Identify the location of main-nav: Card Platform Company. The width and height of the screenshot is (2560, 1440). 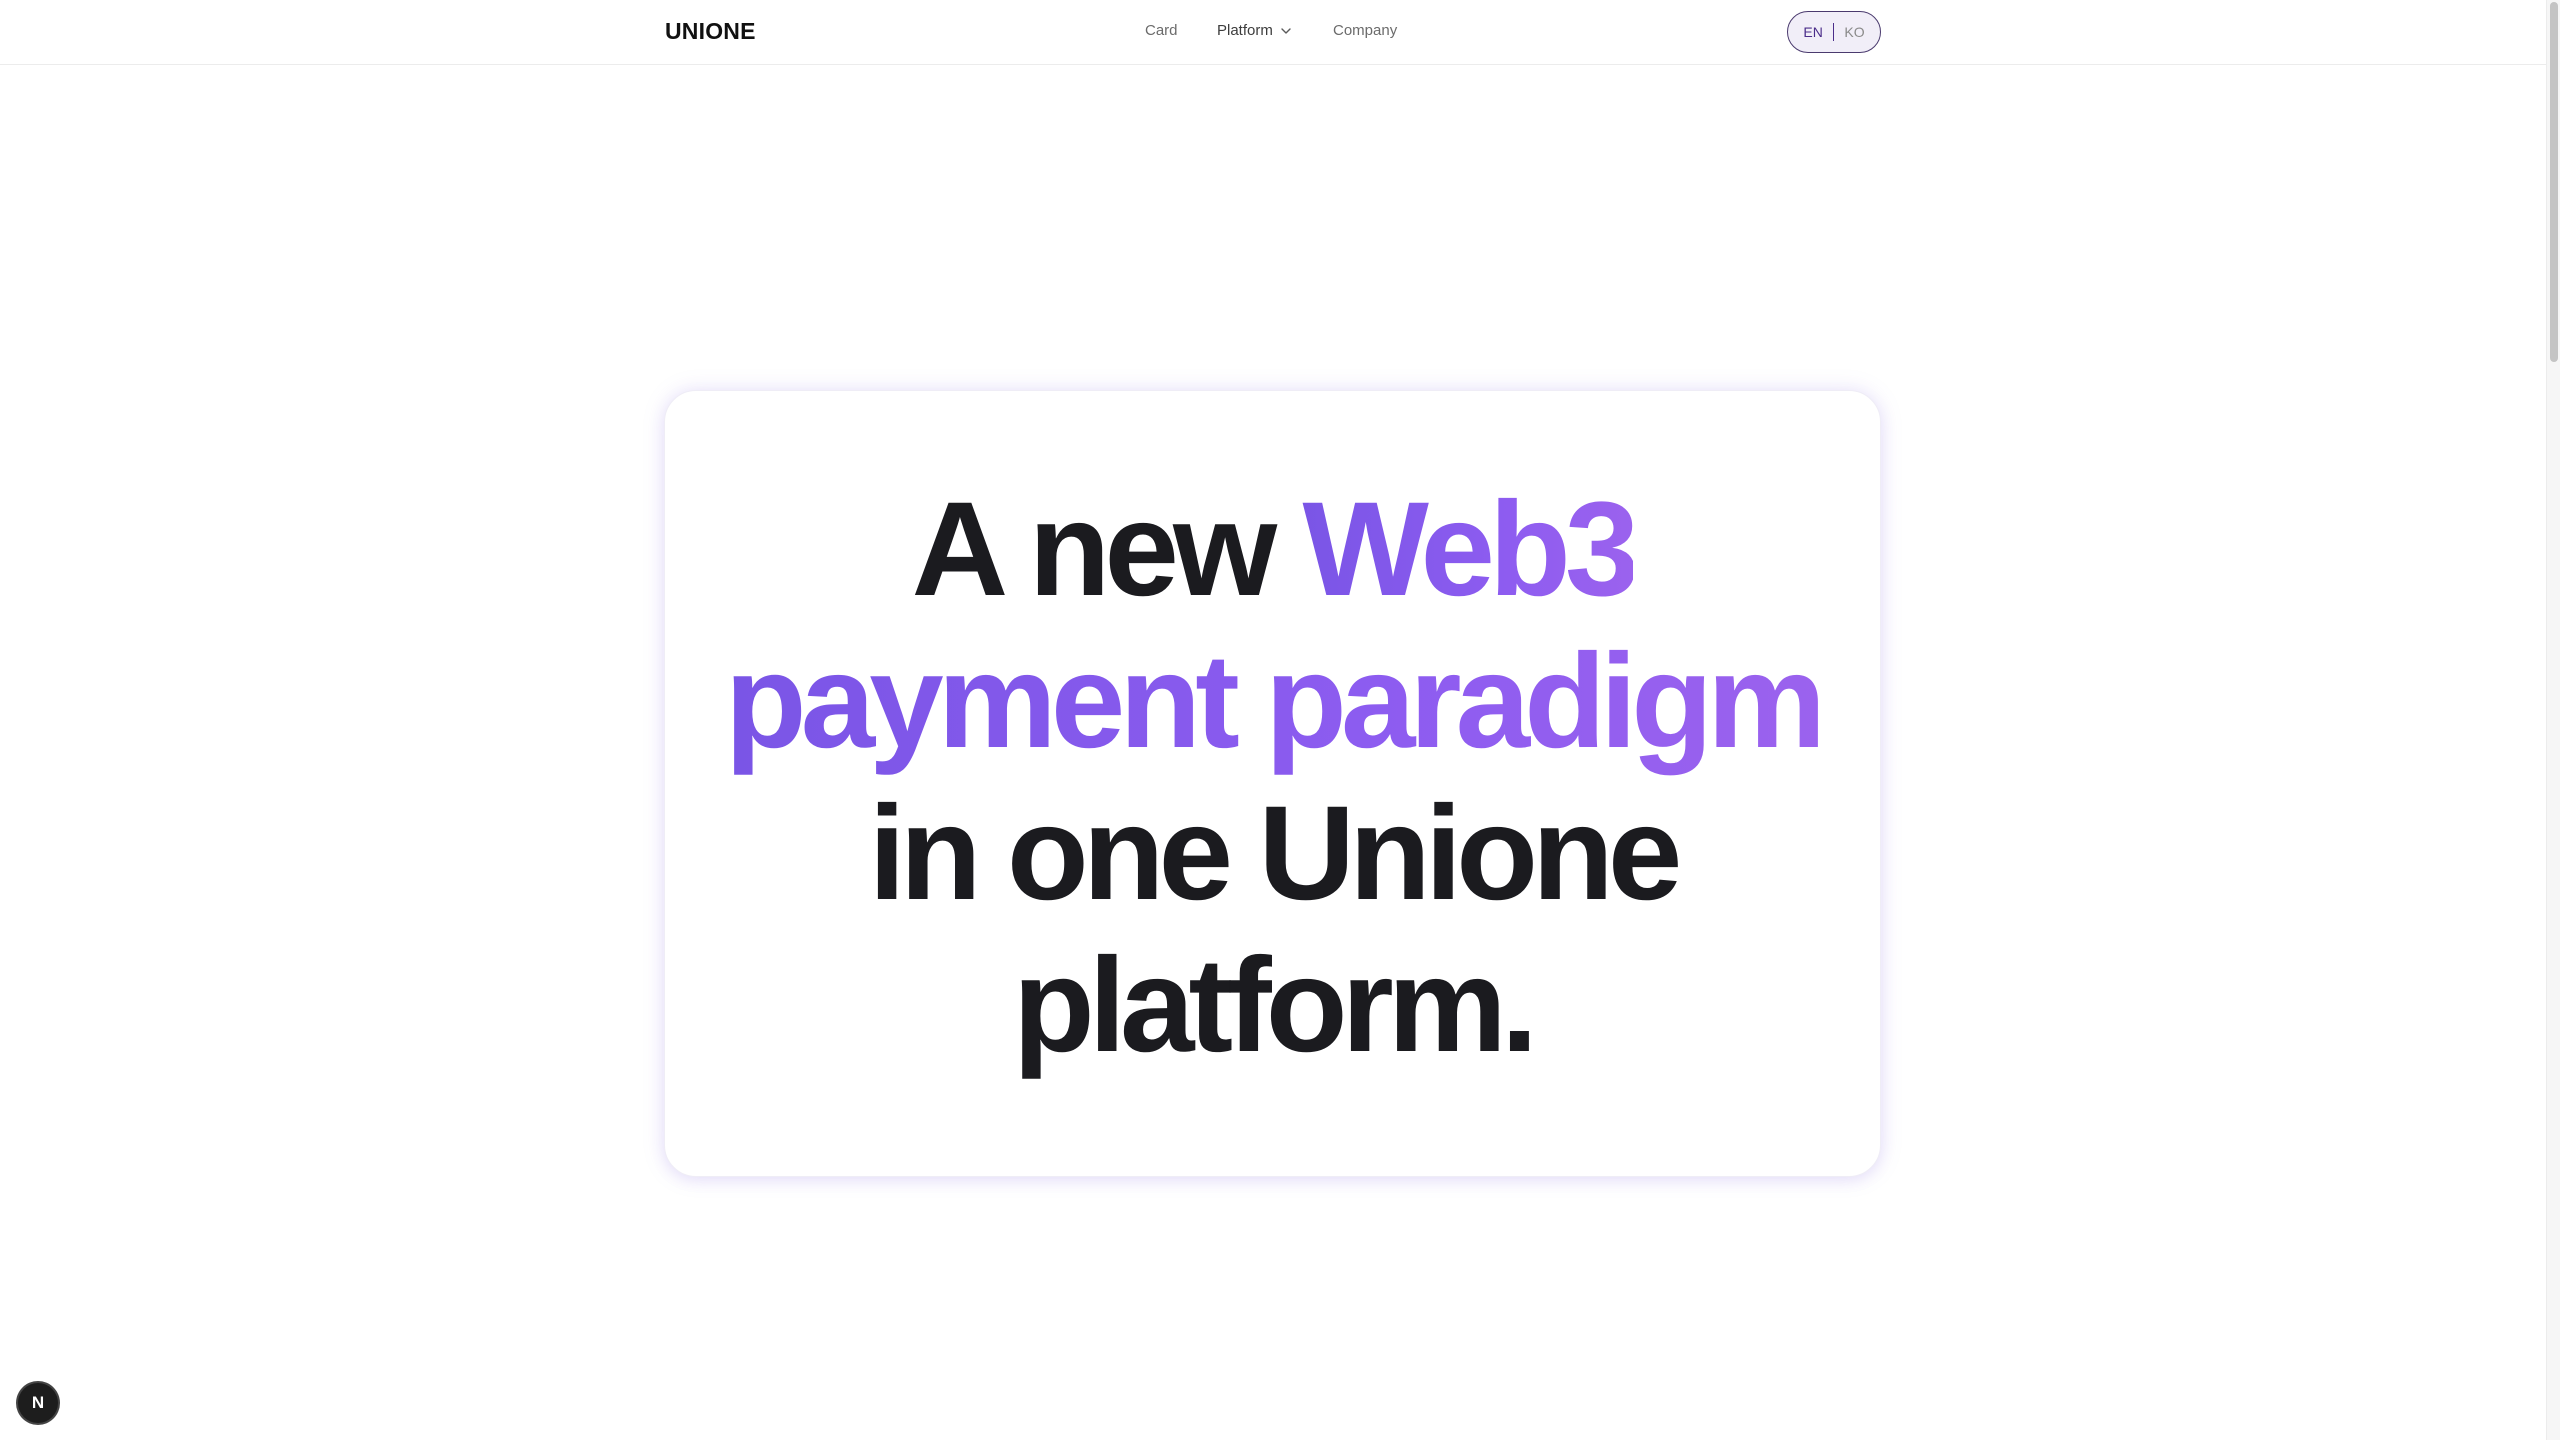
(1273, 32).